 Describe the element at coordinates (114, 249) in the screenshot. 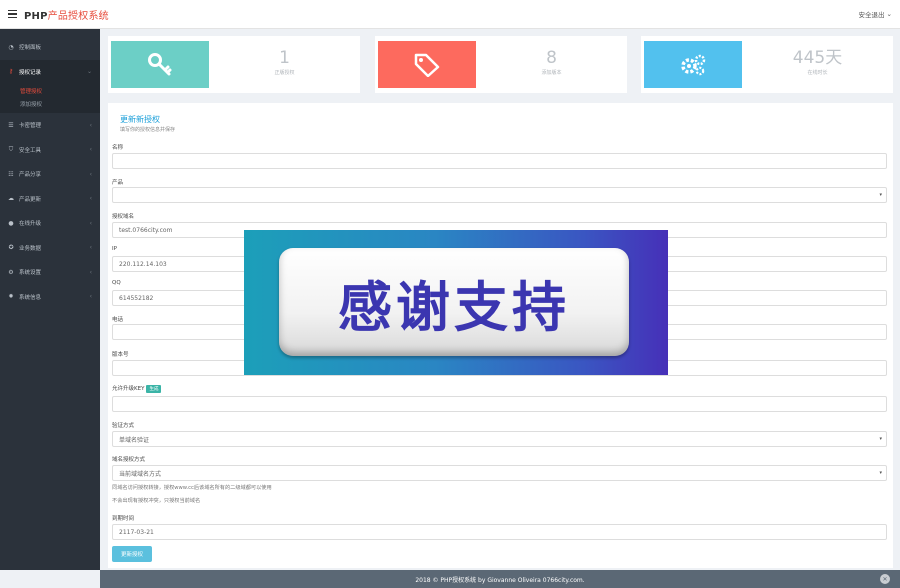

I see `ip-label: IP` at that location.